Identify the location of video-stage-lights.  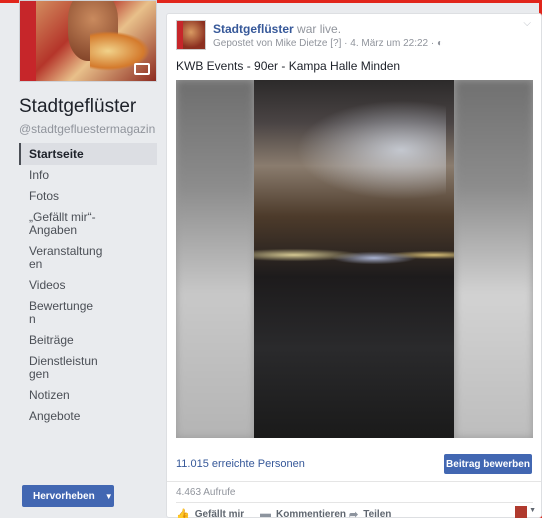
(354, 255).